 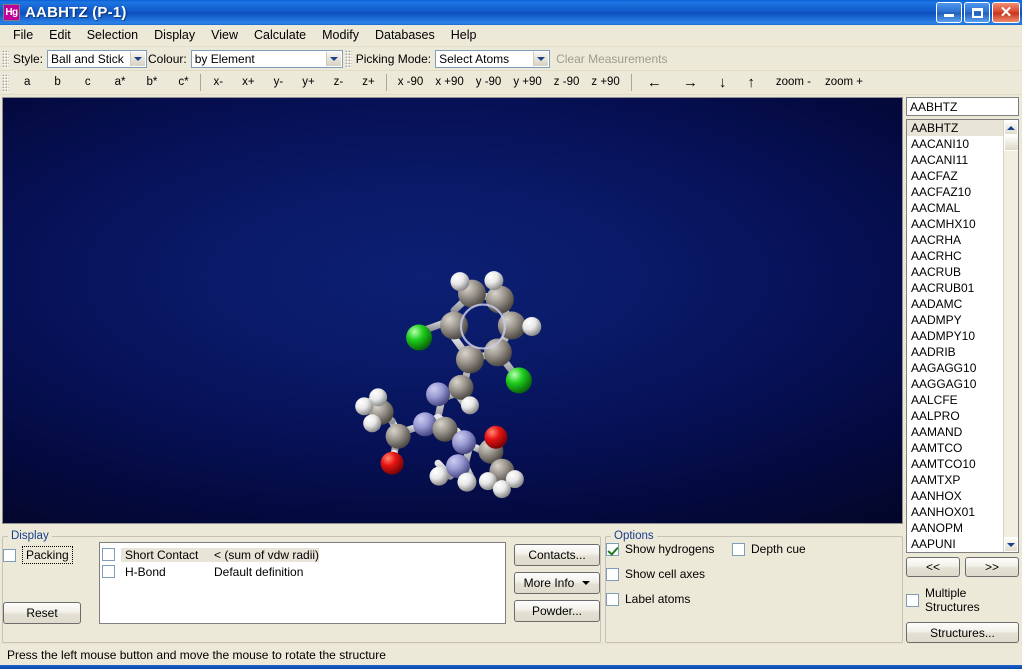 What do you see at coordinates (955, 512) in the screenshot?
I see `list-item: AANHOX01` at bounding box center [955, 512].